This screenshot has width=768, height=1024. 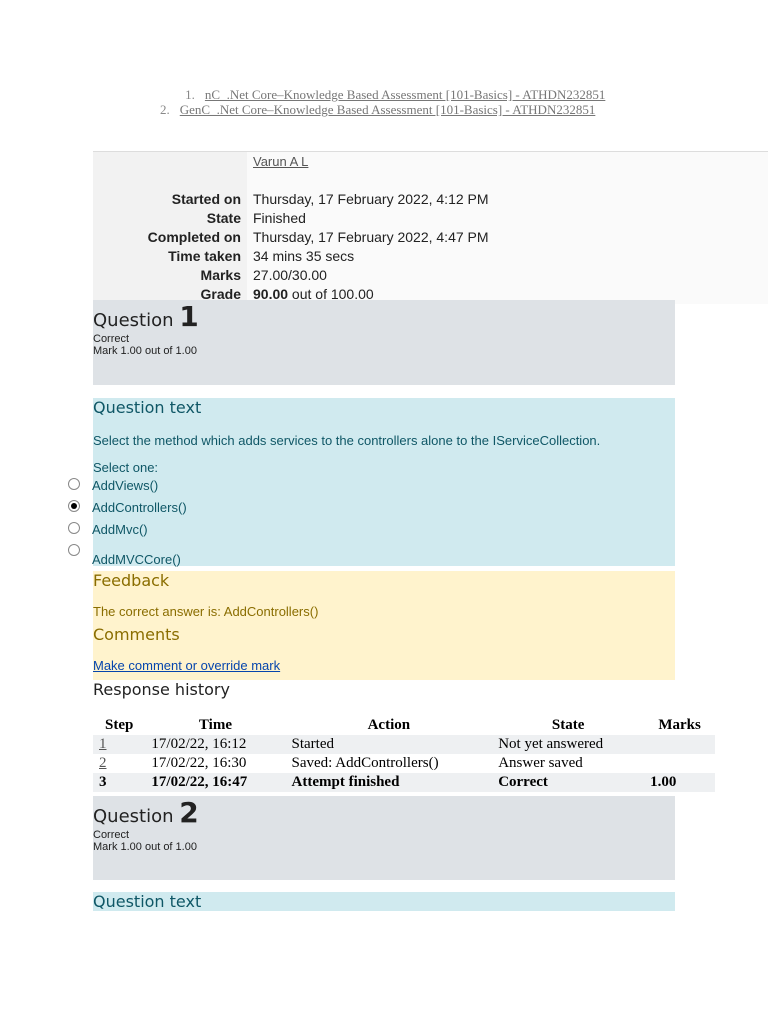 I want to click on select-one-label: Select one:, so click(x=126, y=467).